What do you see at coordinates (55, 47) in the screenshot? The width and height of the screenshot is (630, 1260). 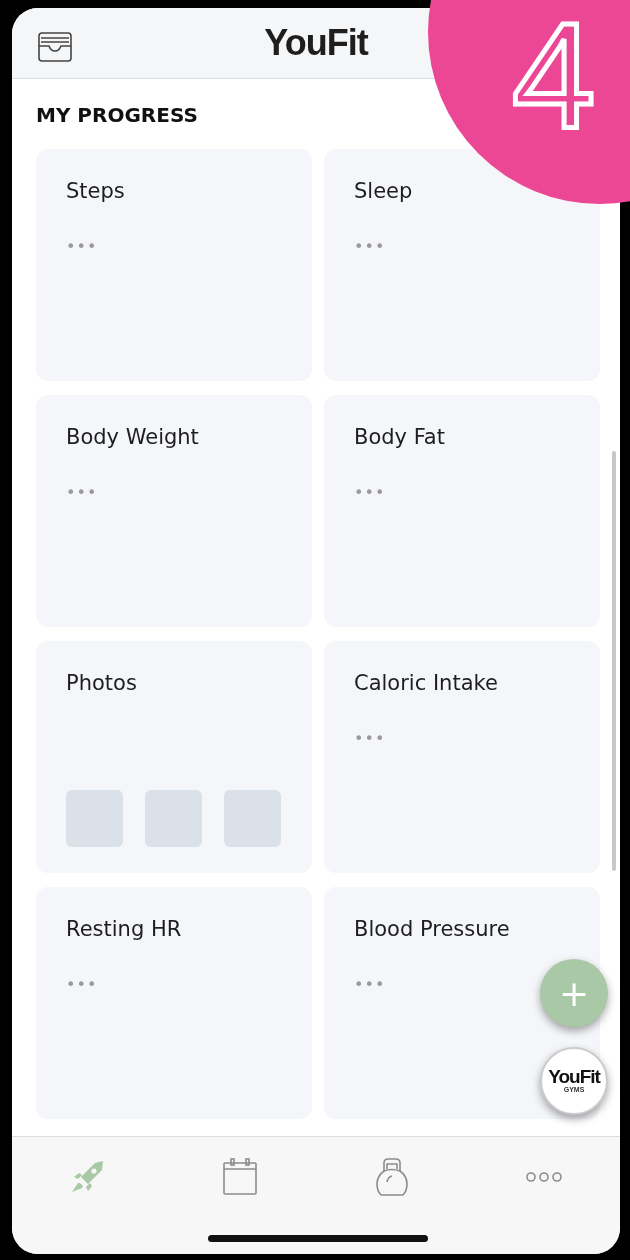 I see `wallet-icon` at bounding box center [55, 47].